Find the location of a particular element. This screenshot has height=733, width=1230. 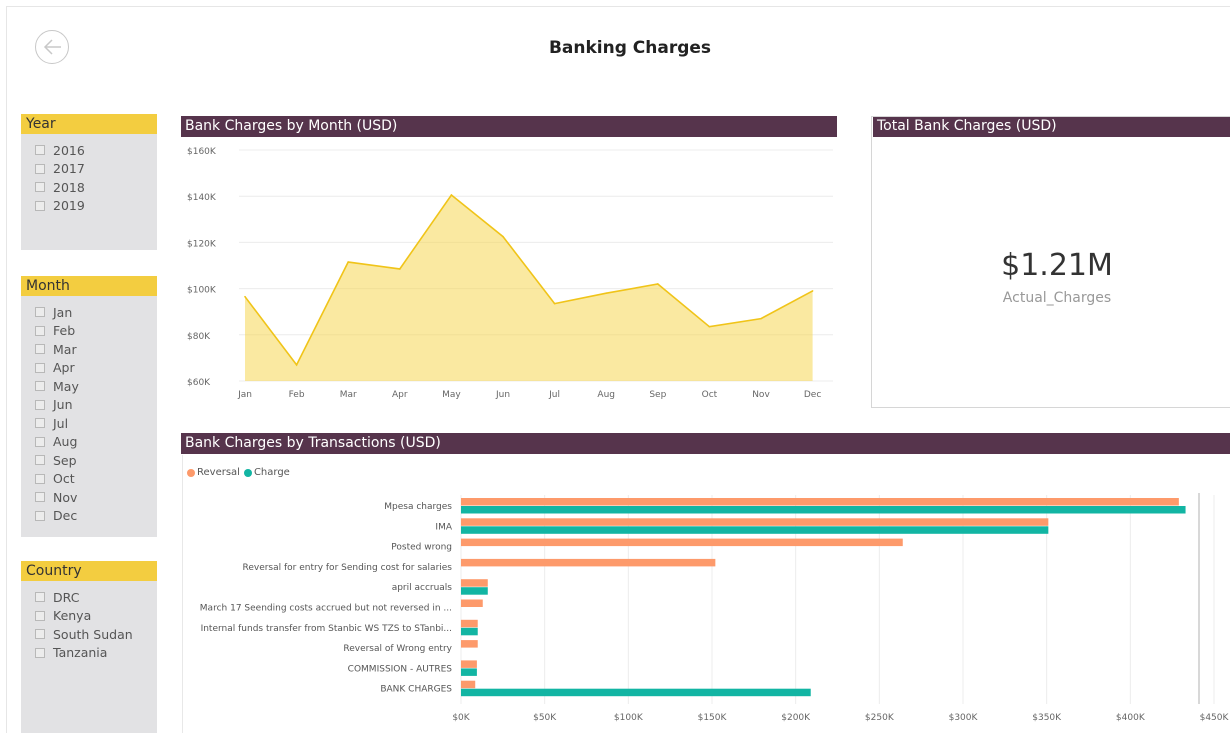

country-slicer: Country DRC Kenya South Sudan Tanzania is located at coordinates (89, 647).